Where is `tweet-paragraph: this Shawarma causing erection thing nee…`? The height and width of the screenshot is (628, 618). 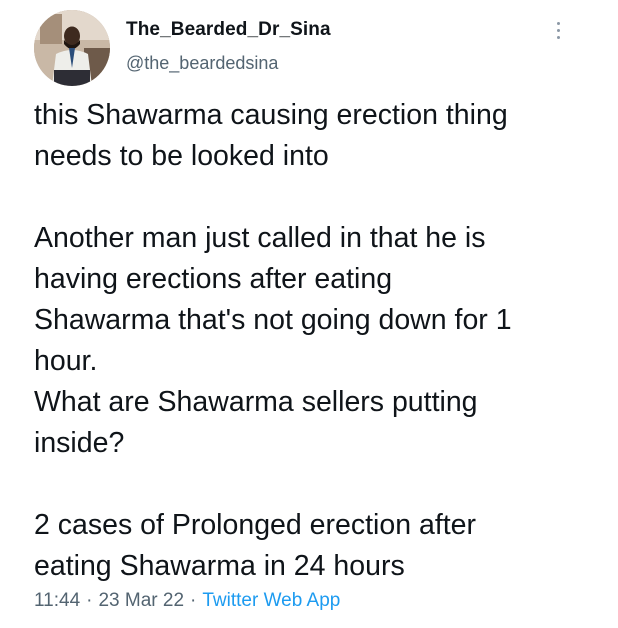 tweet-paragraph: this Shawarma causing erection thing nee… is located at coordinates (314, 136).